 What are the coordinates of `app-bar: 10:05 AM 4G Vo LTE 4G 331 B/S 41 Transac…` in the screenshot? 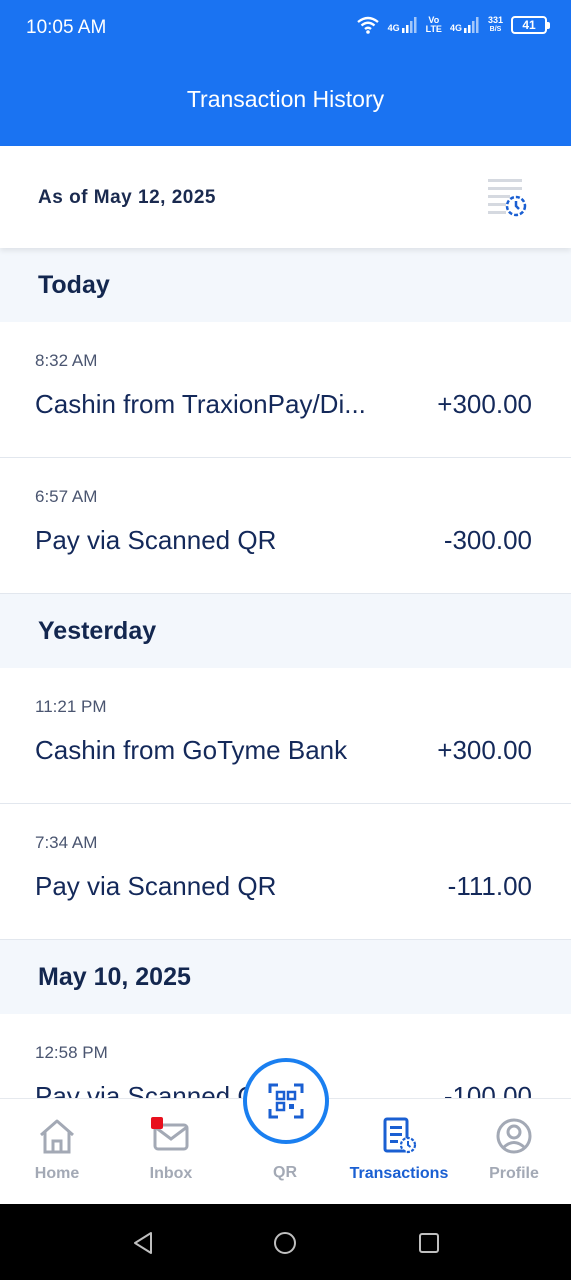 It's located at (285, 73).